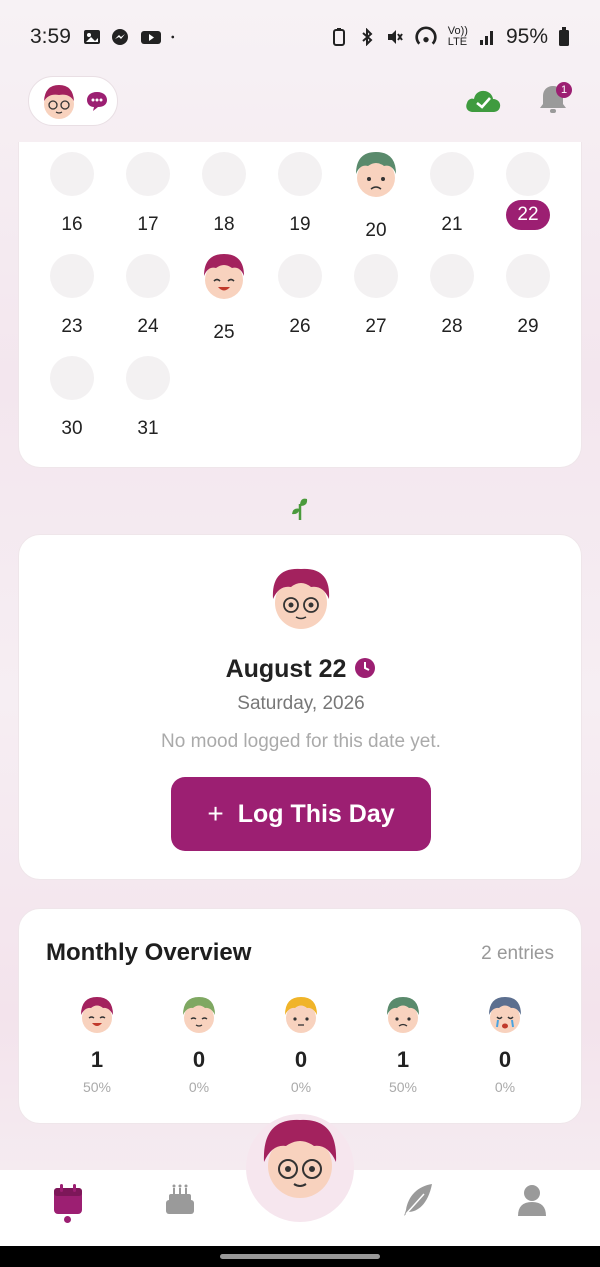 This screenshot has width=600, height=1267. What do you see at coordinates (148, 224) in the screenshot?
I see `day-number: 17` at bounding box center [148, 224].